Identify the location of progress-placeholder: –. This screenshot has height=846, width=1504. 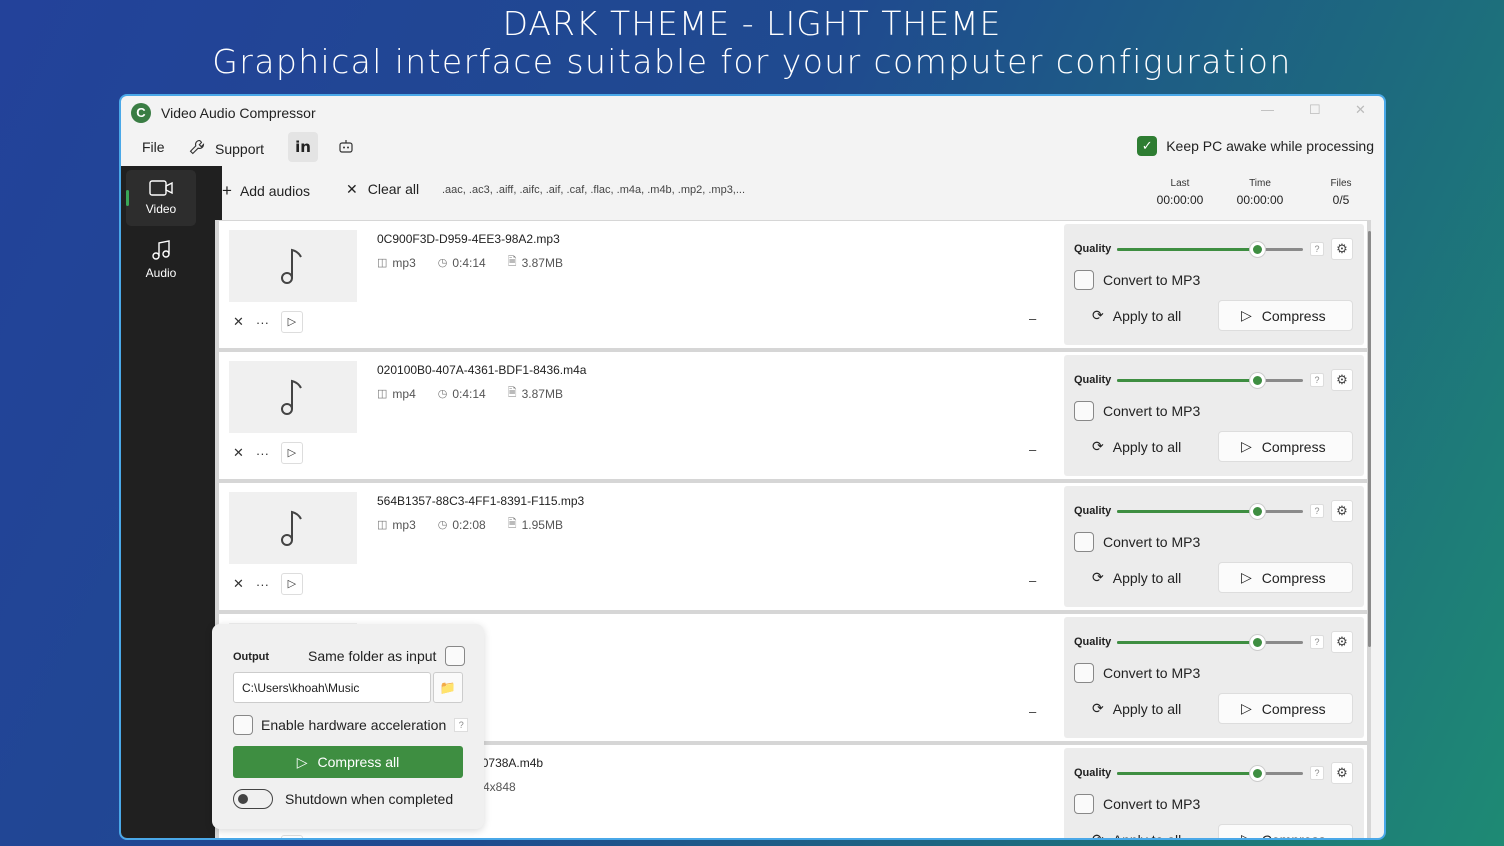
(1033, 318).